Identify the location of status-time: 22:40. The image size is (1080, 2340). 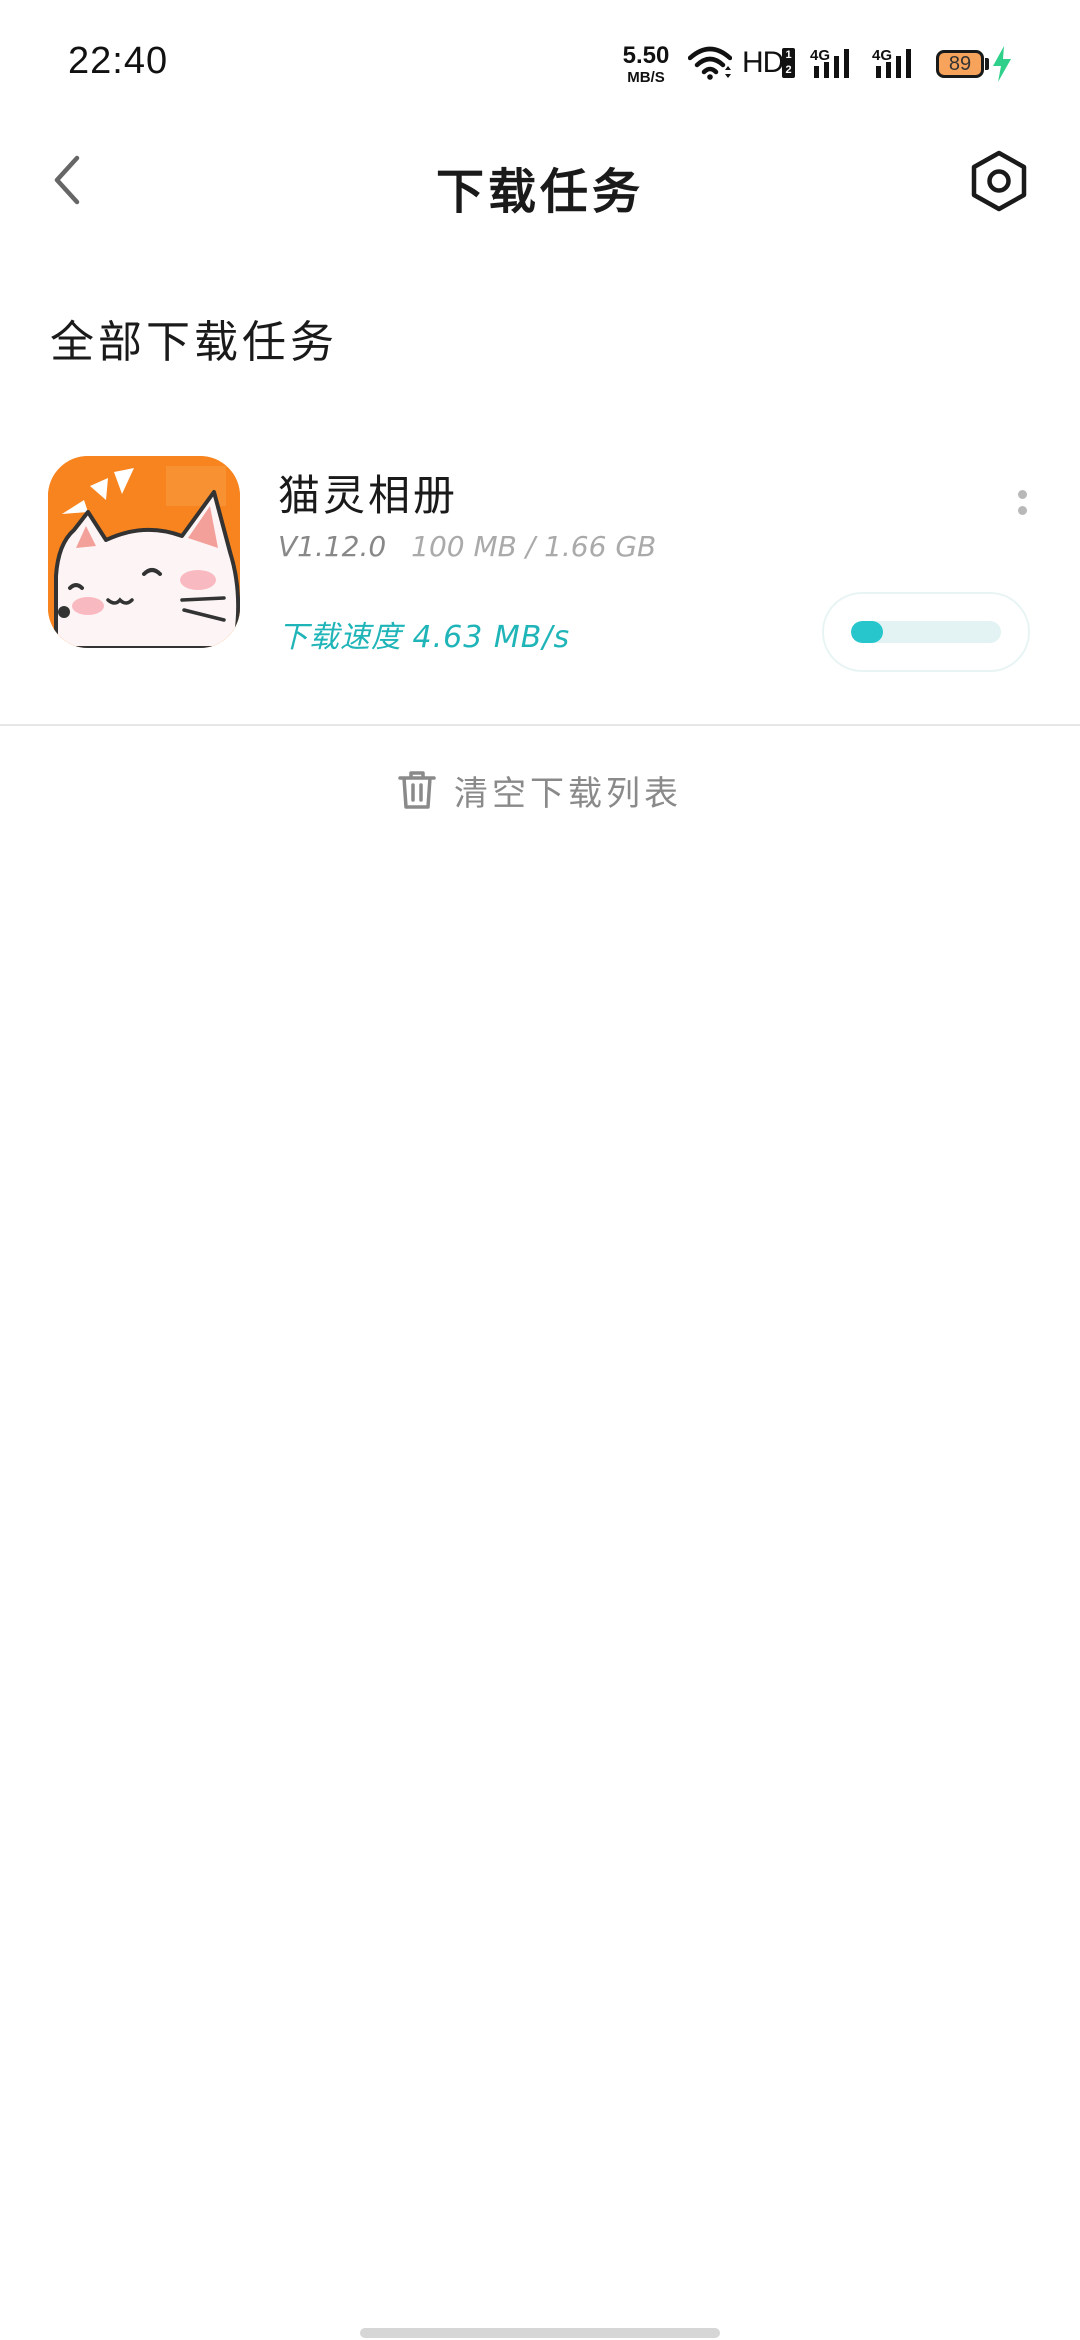
(118, 61).